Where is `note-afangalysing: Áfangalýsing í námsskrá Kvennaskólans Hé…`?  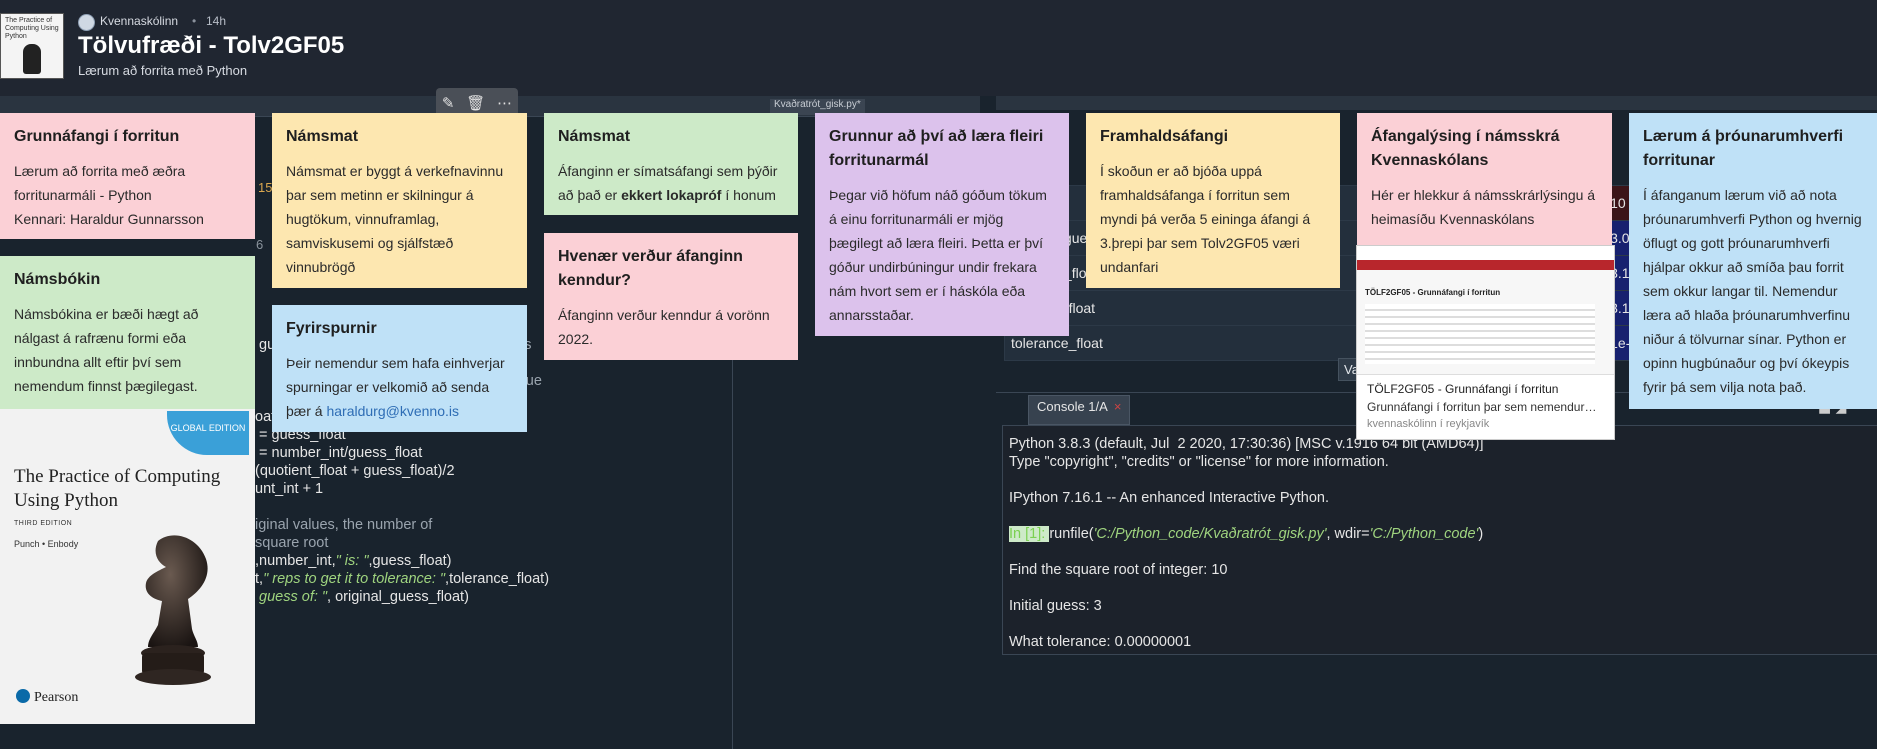 note-afangalysing: Áfangalýsing í námsskrá Kvennaskólans Hé… is located at coordinates (1484, 179).